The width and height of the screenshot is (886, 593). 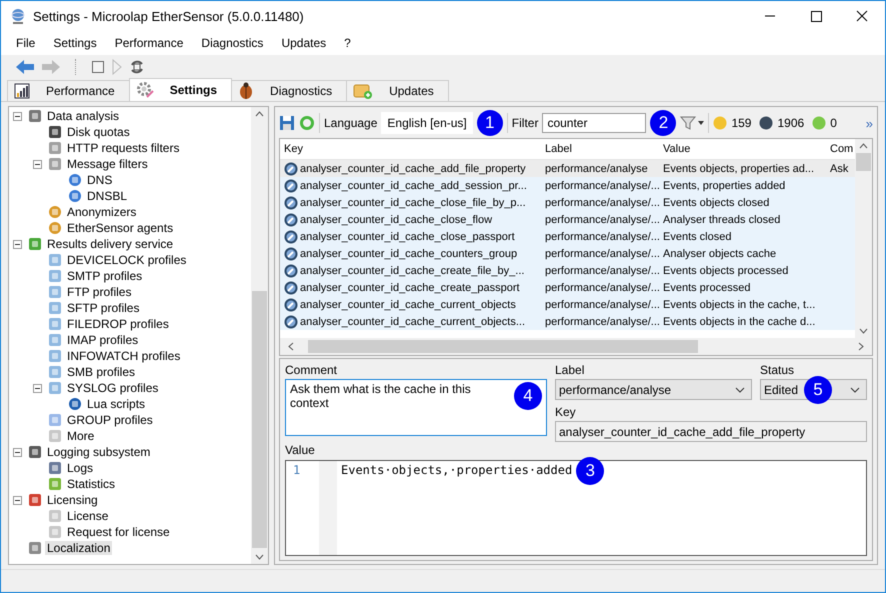 I want to click on tree-item: Lua scripts, so click(x=116, y=404).